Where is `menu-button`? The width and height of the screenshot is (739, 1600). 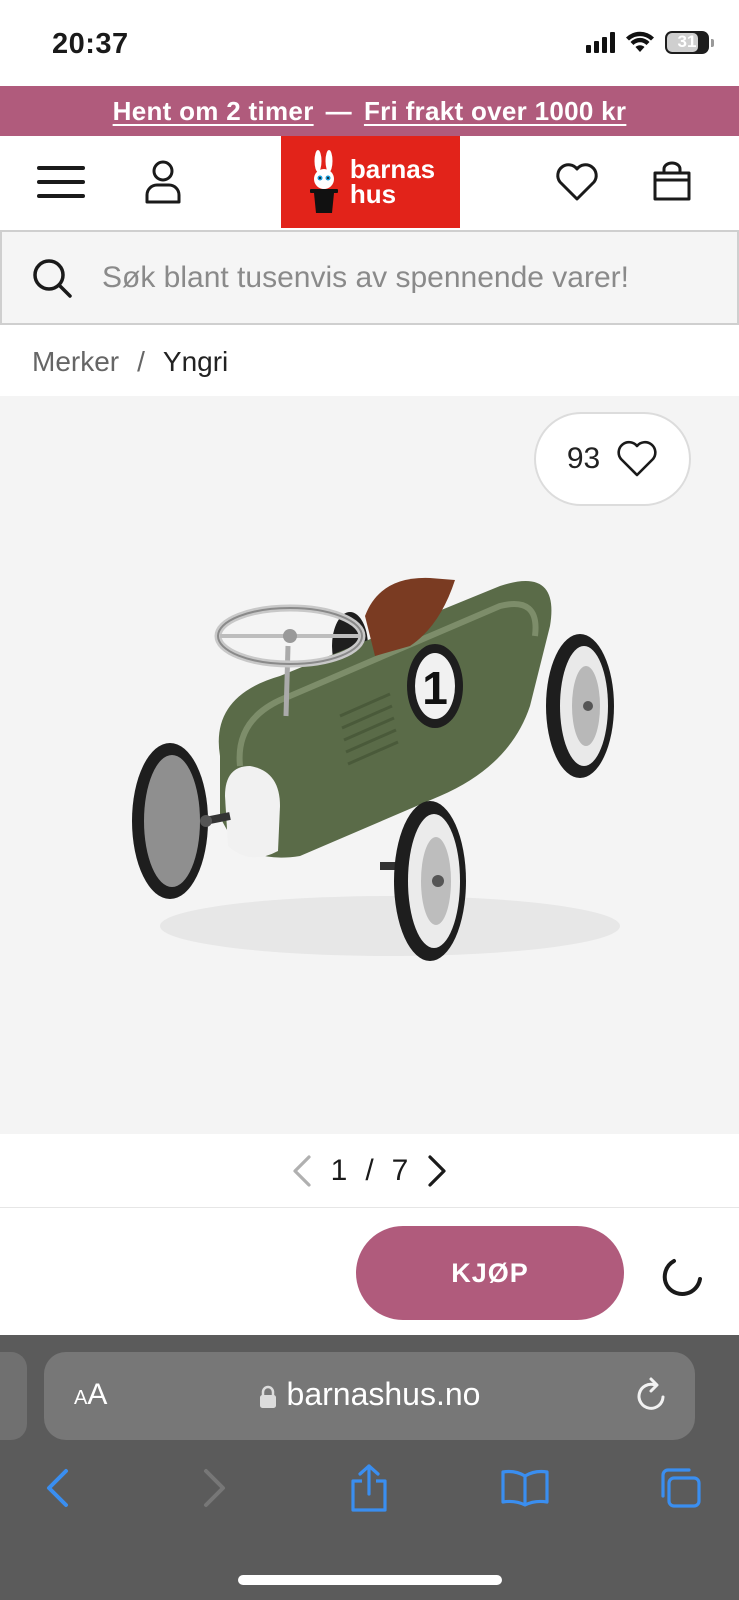
menu-button is located at coordinates (61, 182).